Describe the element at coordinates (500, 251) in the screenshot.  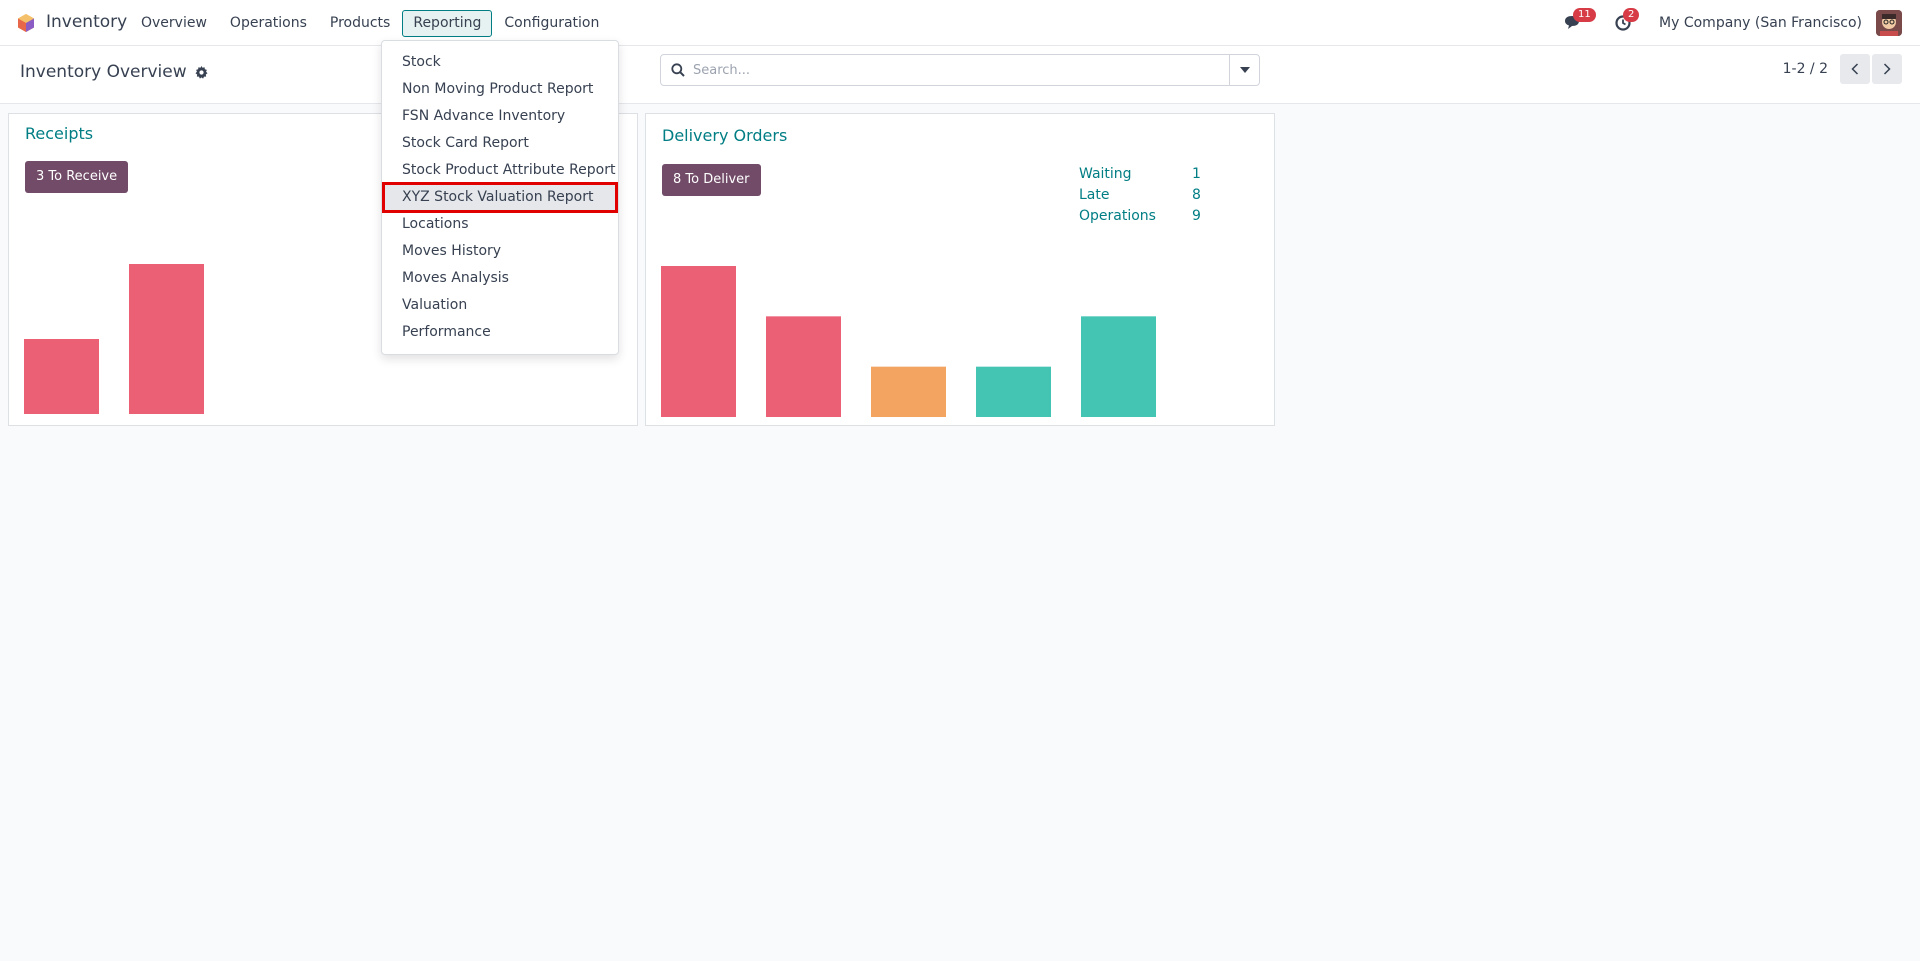
I see `menu-item-moves-history: Moves History` at that location.